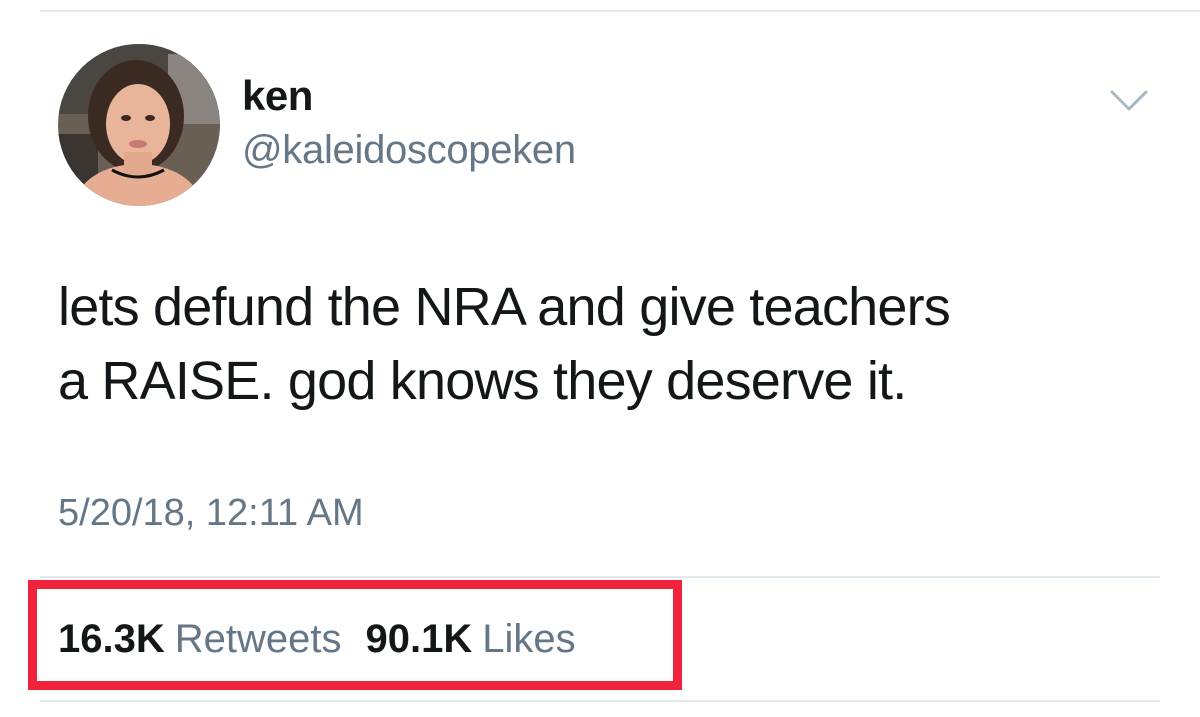 The height and width of the screenshot is (717, 1200). What do you see at coordinates (1129, 101) in the screenshot?
I see `chevron-down-icon` at bounding box center [1129, 101].